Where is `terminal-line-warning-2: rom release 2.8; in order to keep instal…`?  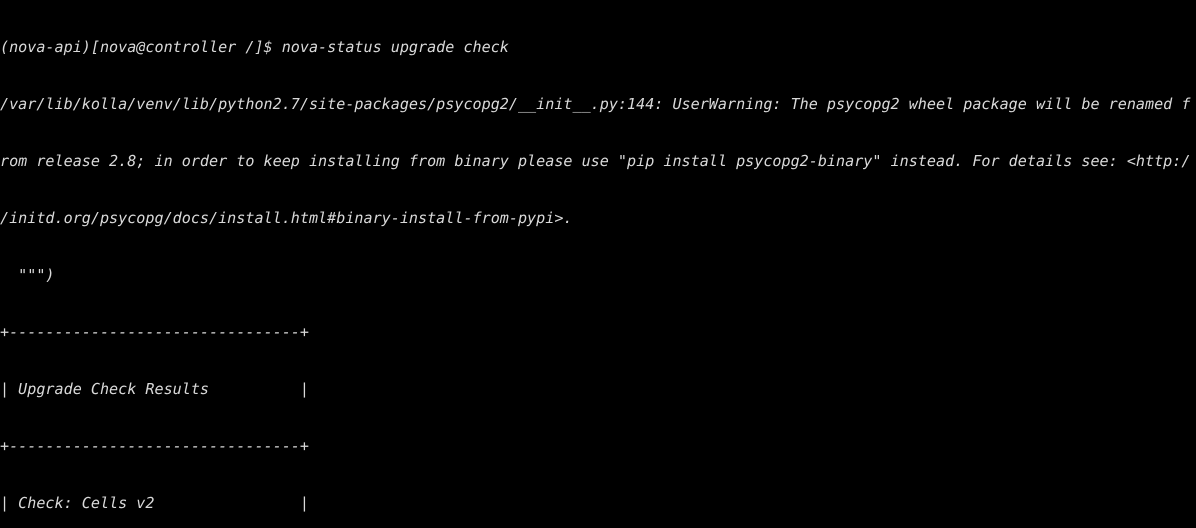 terminal-line-warning-2: rom release 2.8; in order to keep instal… is located at coordinates (595, 161).